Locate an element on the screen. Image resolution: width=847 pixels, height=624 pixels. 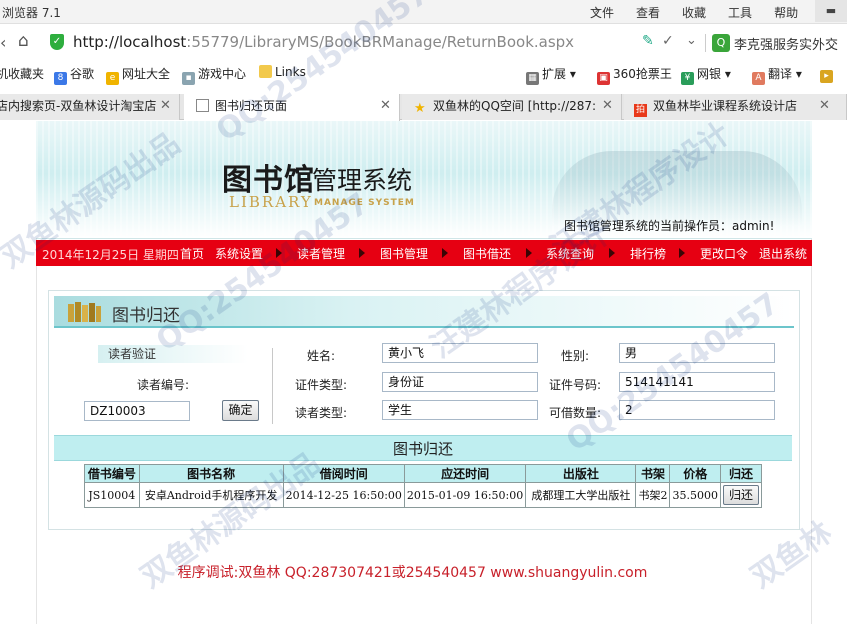
search-input: 李克强服务实外交 is located at coordinates (786, 43).